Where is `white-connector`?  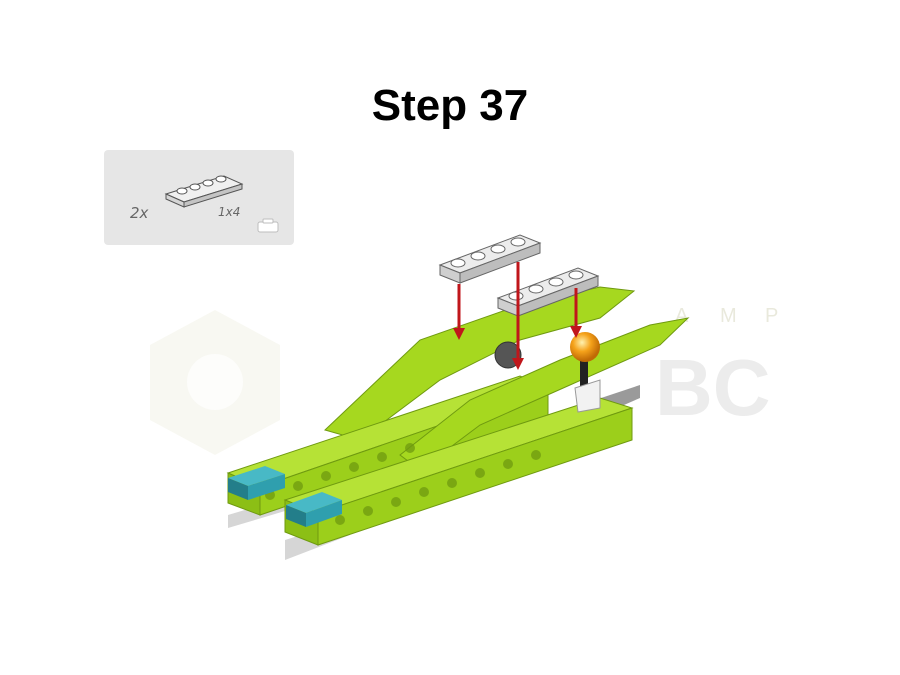
white-connector is located at coordinates (587, 396).